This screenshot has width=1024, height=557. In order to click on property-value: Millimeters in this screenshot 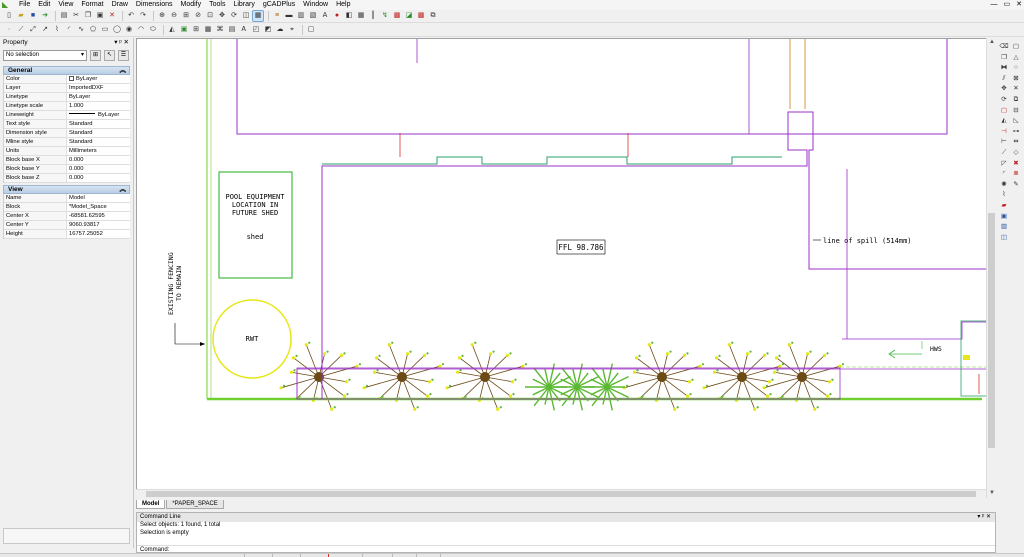, I will do `click(98, 151)`.